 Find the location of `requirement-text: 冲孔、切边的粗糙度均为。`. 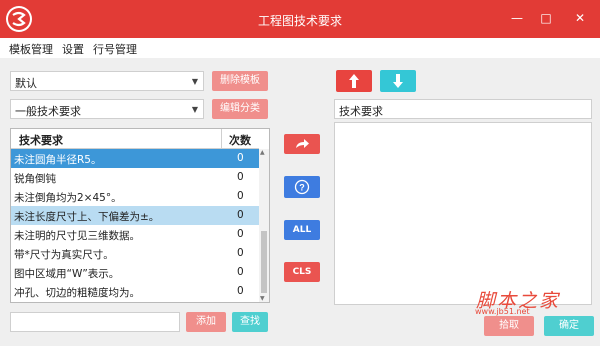

requirement-text: 冲孔、切边的粗糙度均为。 is located at coordinates (77, 293).